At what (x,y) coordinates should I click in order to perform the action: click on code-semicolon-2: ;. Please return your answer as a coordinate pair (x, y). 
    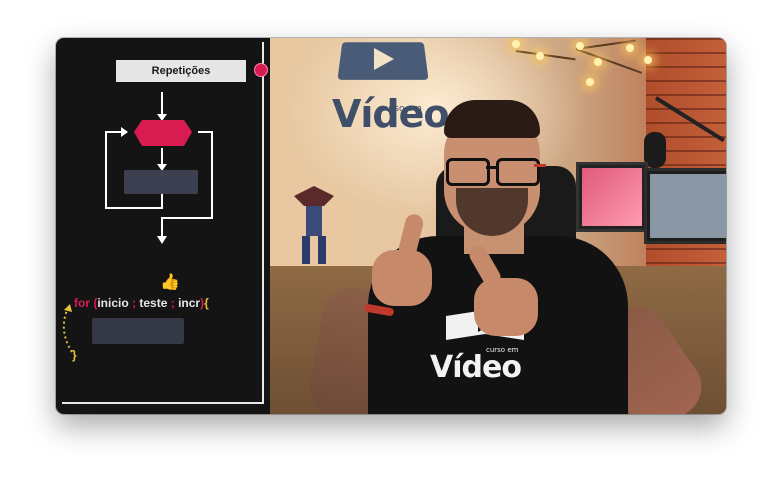
    Looking at the image, I should click on (172, 303).